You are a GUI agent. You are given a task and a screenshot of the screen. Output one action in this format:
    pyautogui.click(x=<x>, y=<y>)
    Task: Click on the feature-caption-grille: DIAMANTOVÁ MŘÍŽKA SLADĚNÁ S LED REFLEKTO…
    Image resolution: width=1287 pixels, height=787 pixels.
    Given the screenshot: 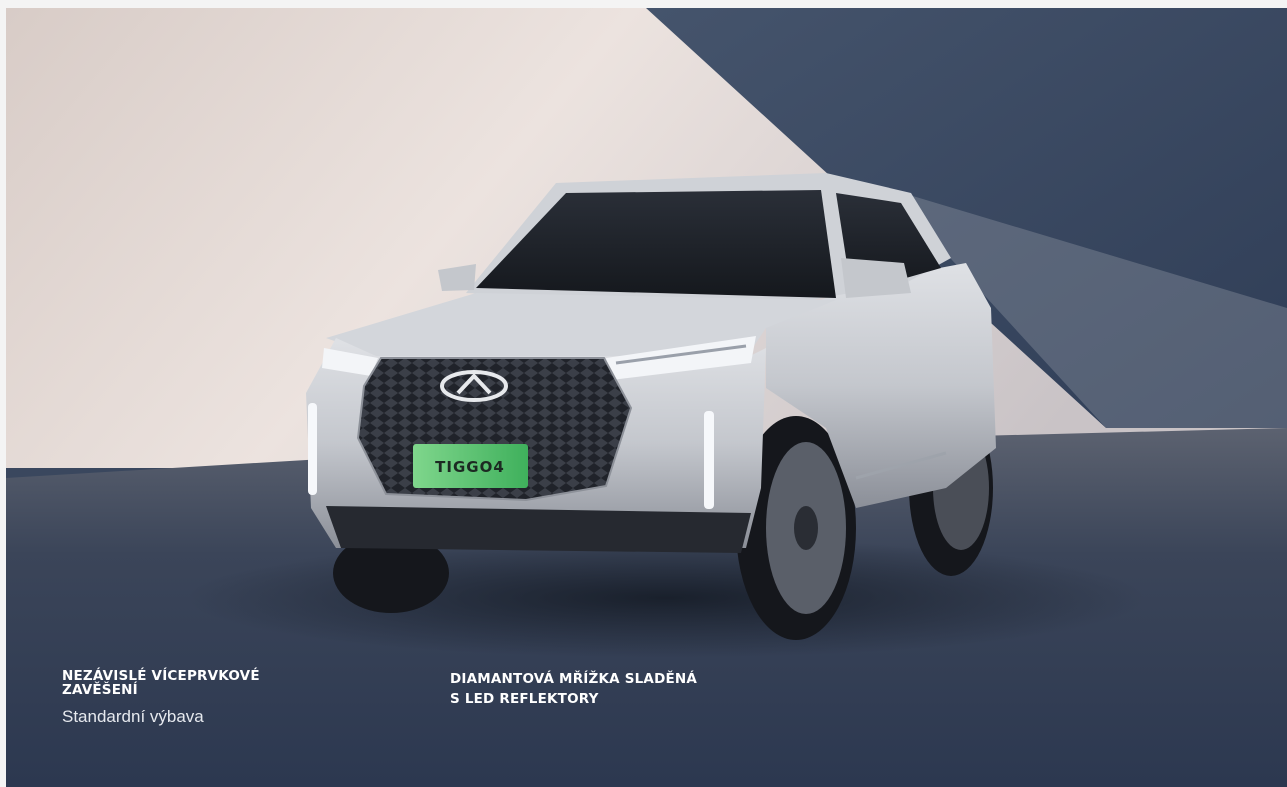 What is the action you would take?
    pyautogui.click(x=620, y=689)
    